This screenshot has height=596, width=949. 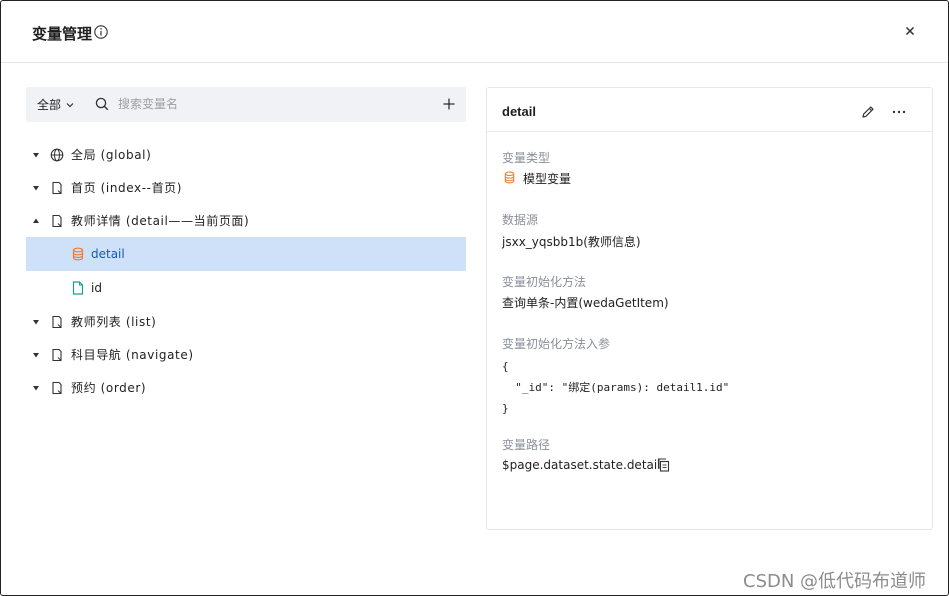 What do you see at coordinates (709, 110) in the screenshot?
I see `detail-header: detail` at bounding box center [709, 110].